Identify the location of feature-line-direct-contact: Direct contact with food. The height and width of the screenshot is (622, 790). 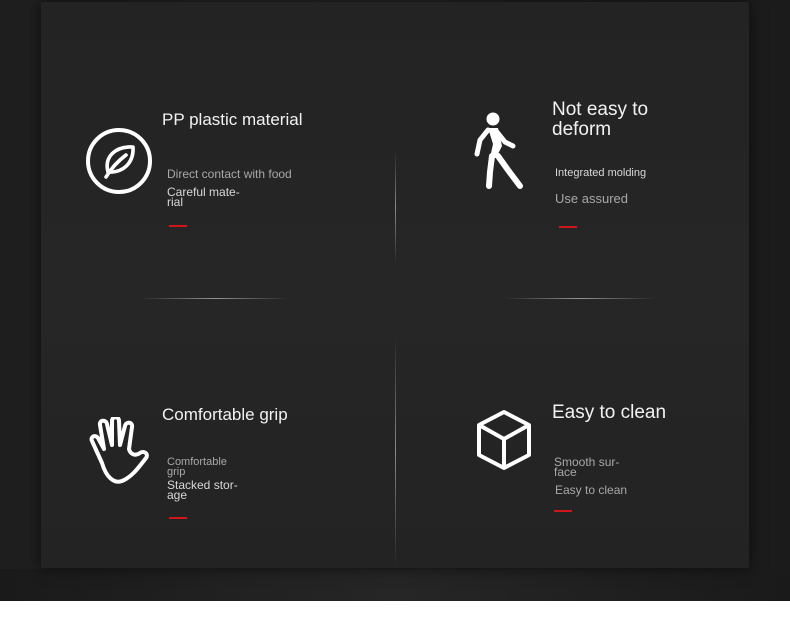
(229, 174).